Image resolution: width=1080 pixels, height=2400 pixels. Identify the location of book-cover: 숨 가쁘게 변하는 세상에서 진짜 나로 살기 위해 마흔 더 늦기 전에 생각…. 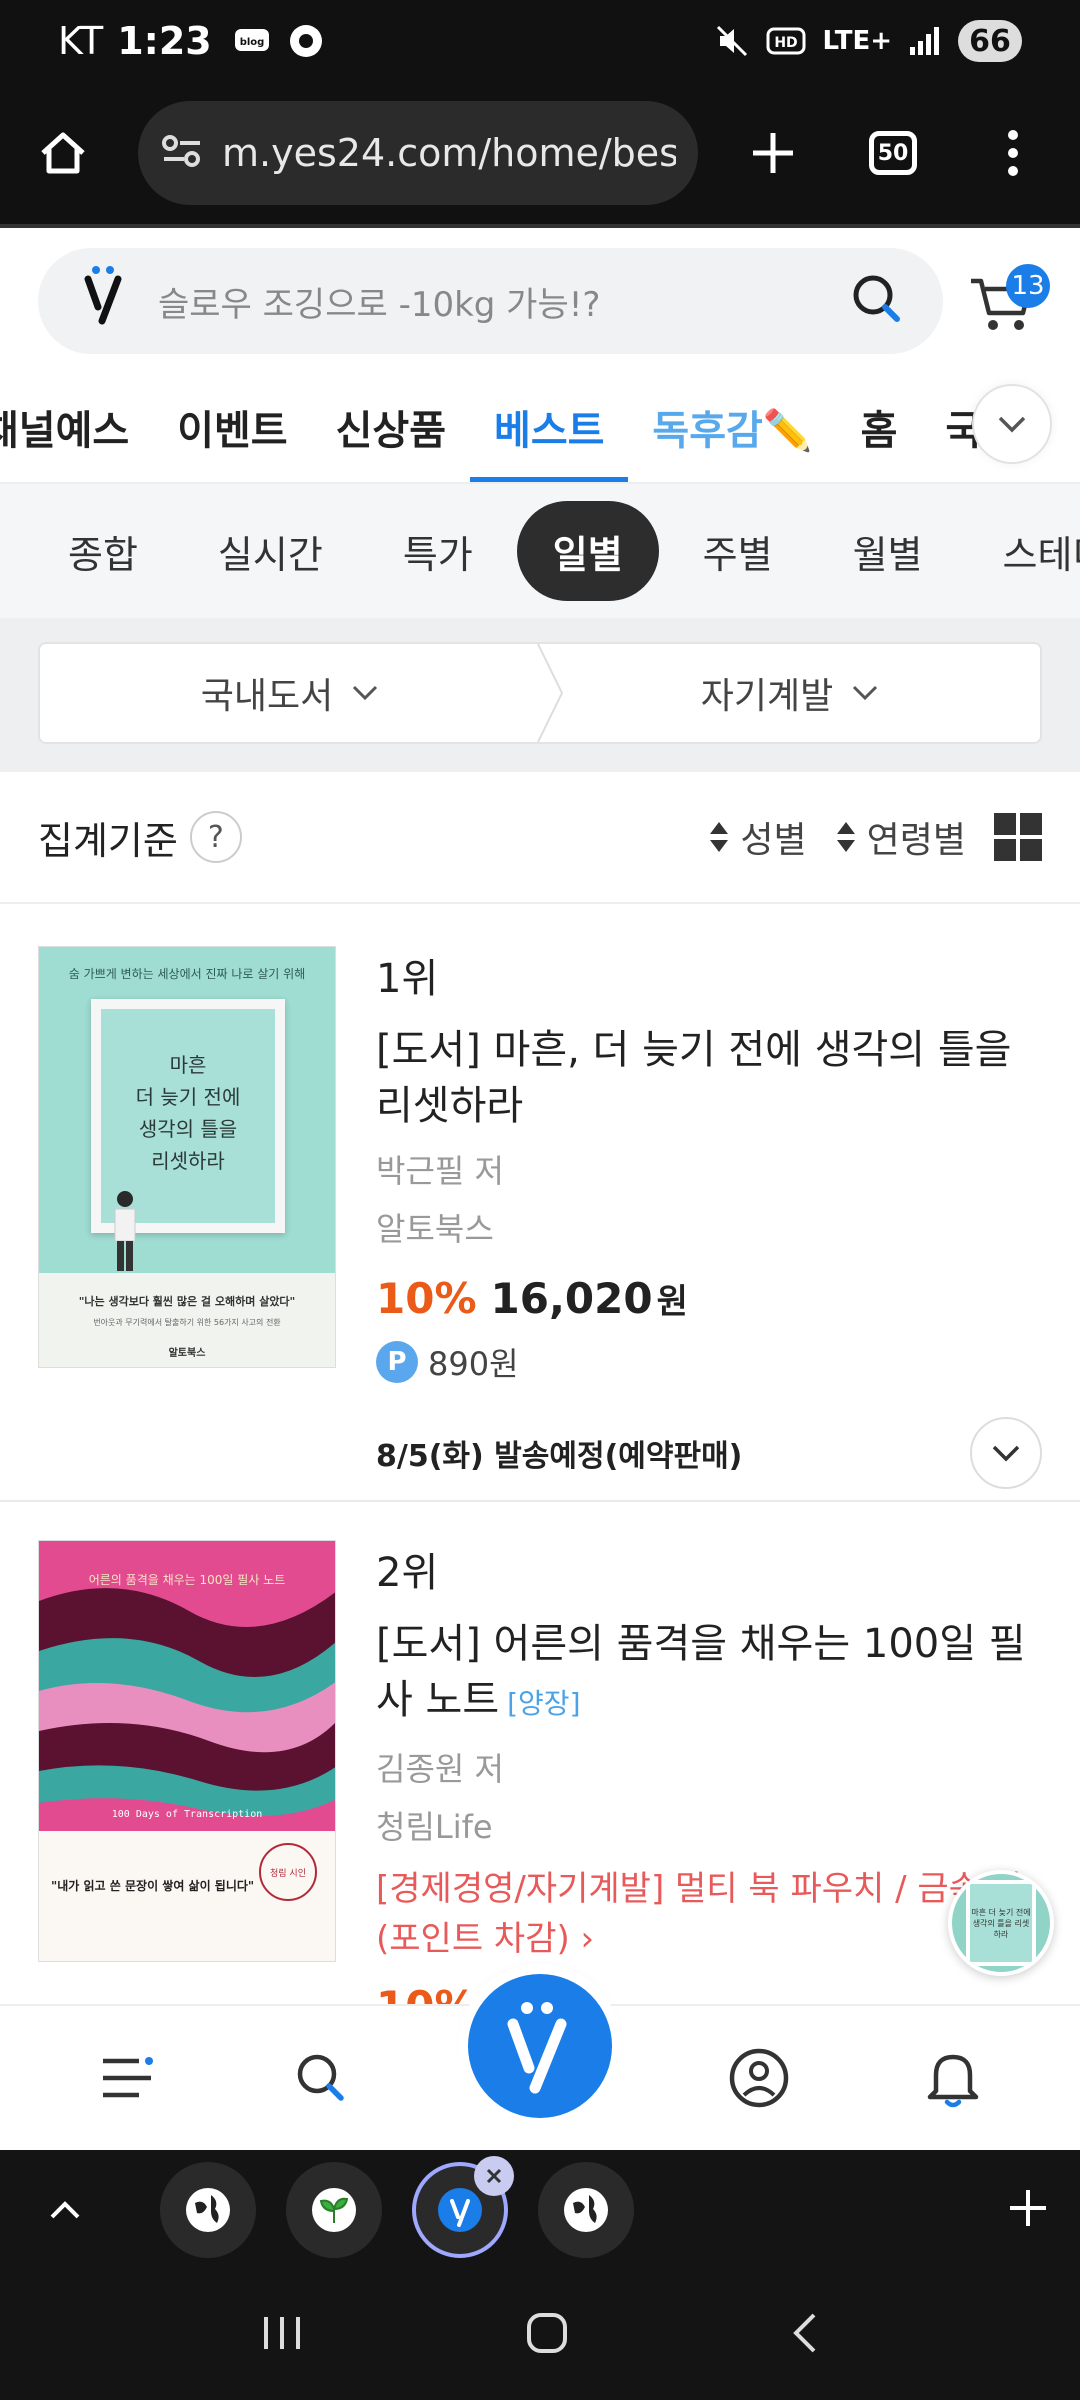
(187, 1157).